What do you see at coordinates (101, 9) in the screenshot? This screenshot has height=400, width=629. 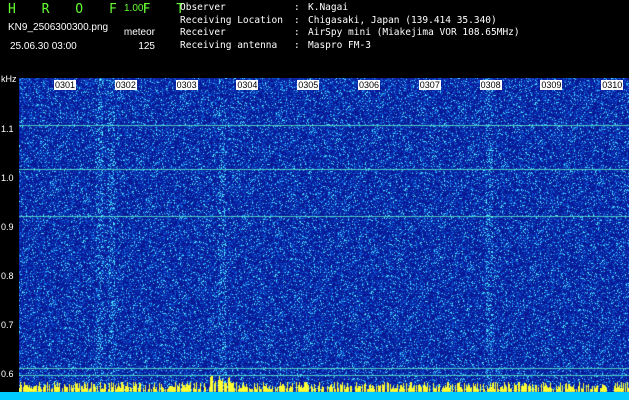 I see `app-title: H R O F F T` at bounding box center [101, 9].